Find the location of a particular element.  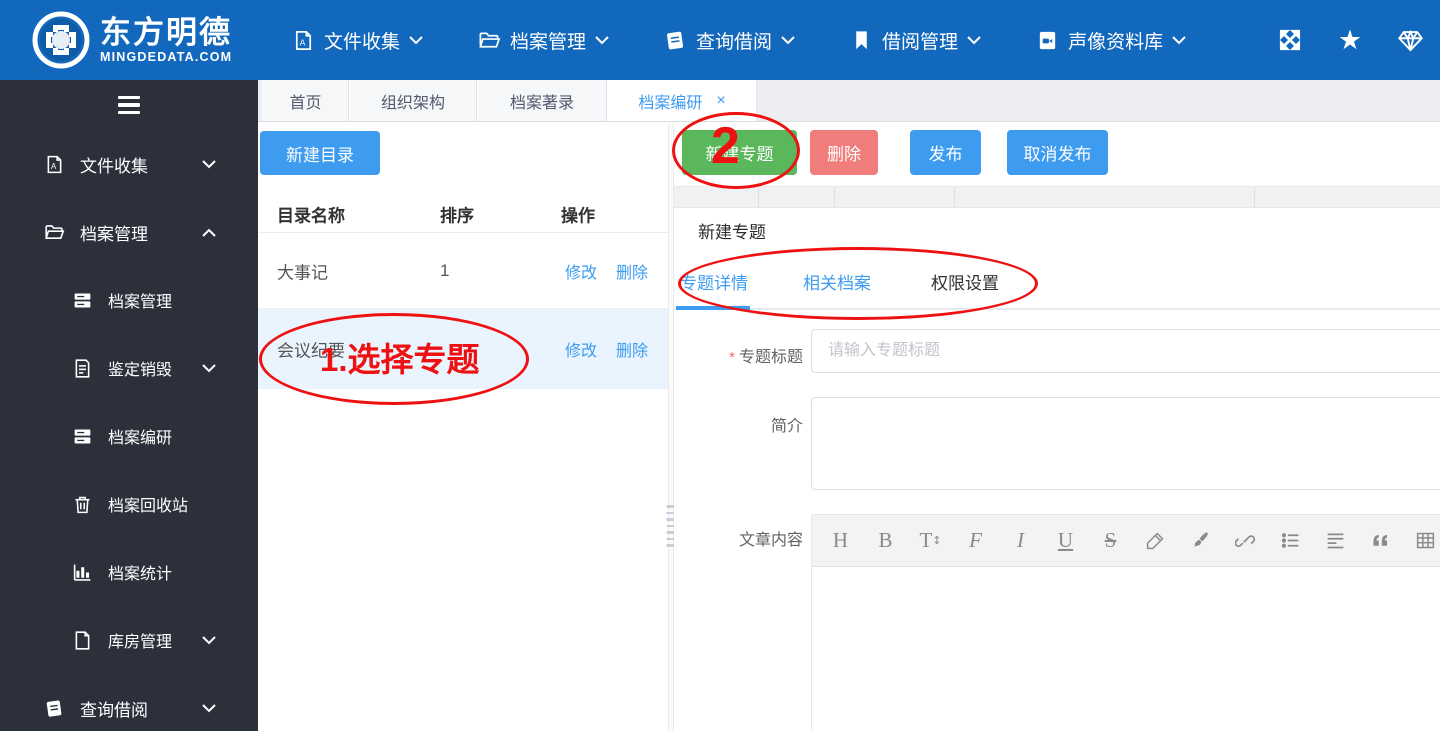

strikethrough-icon: S is located at coordinates (1110, 541).